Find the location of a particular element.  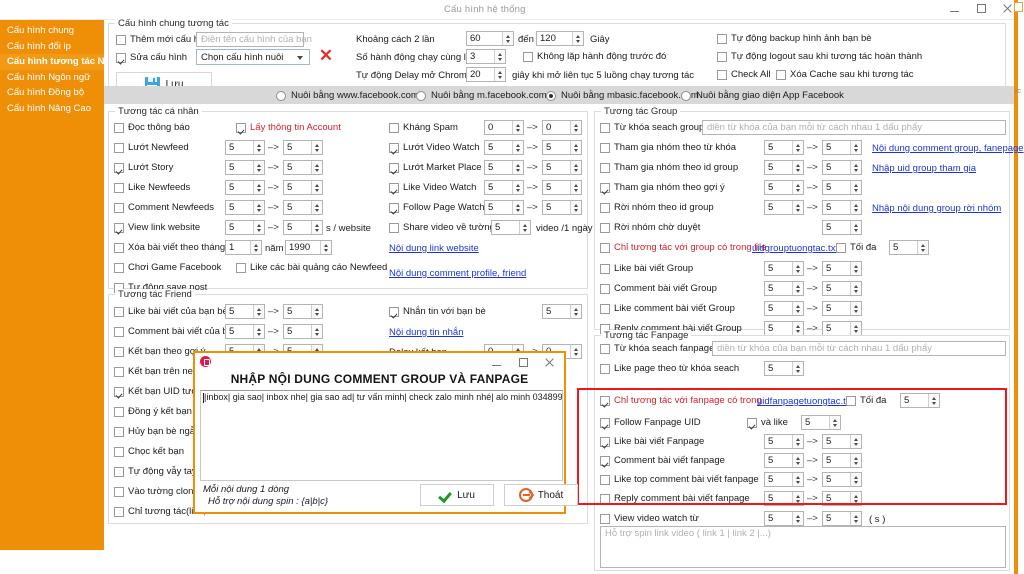

anti-spam-from-spinner: 0 is located at coordinates (504, 127).